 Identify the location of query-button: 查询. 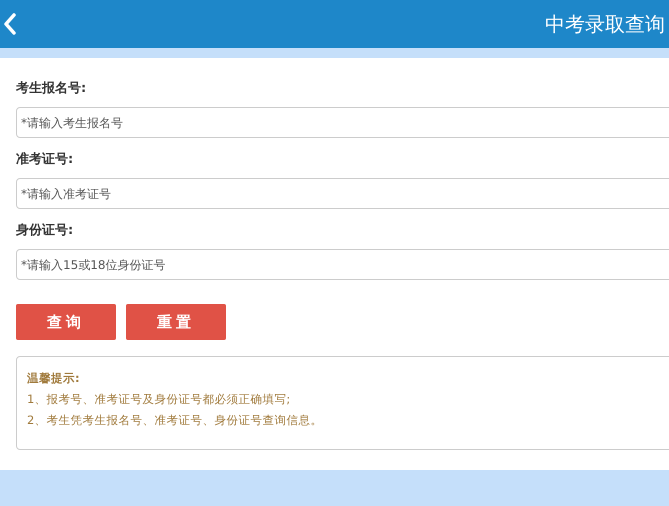
(66, 322).